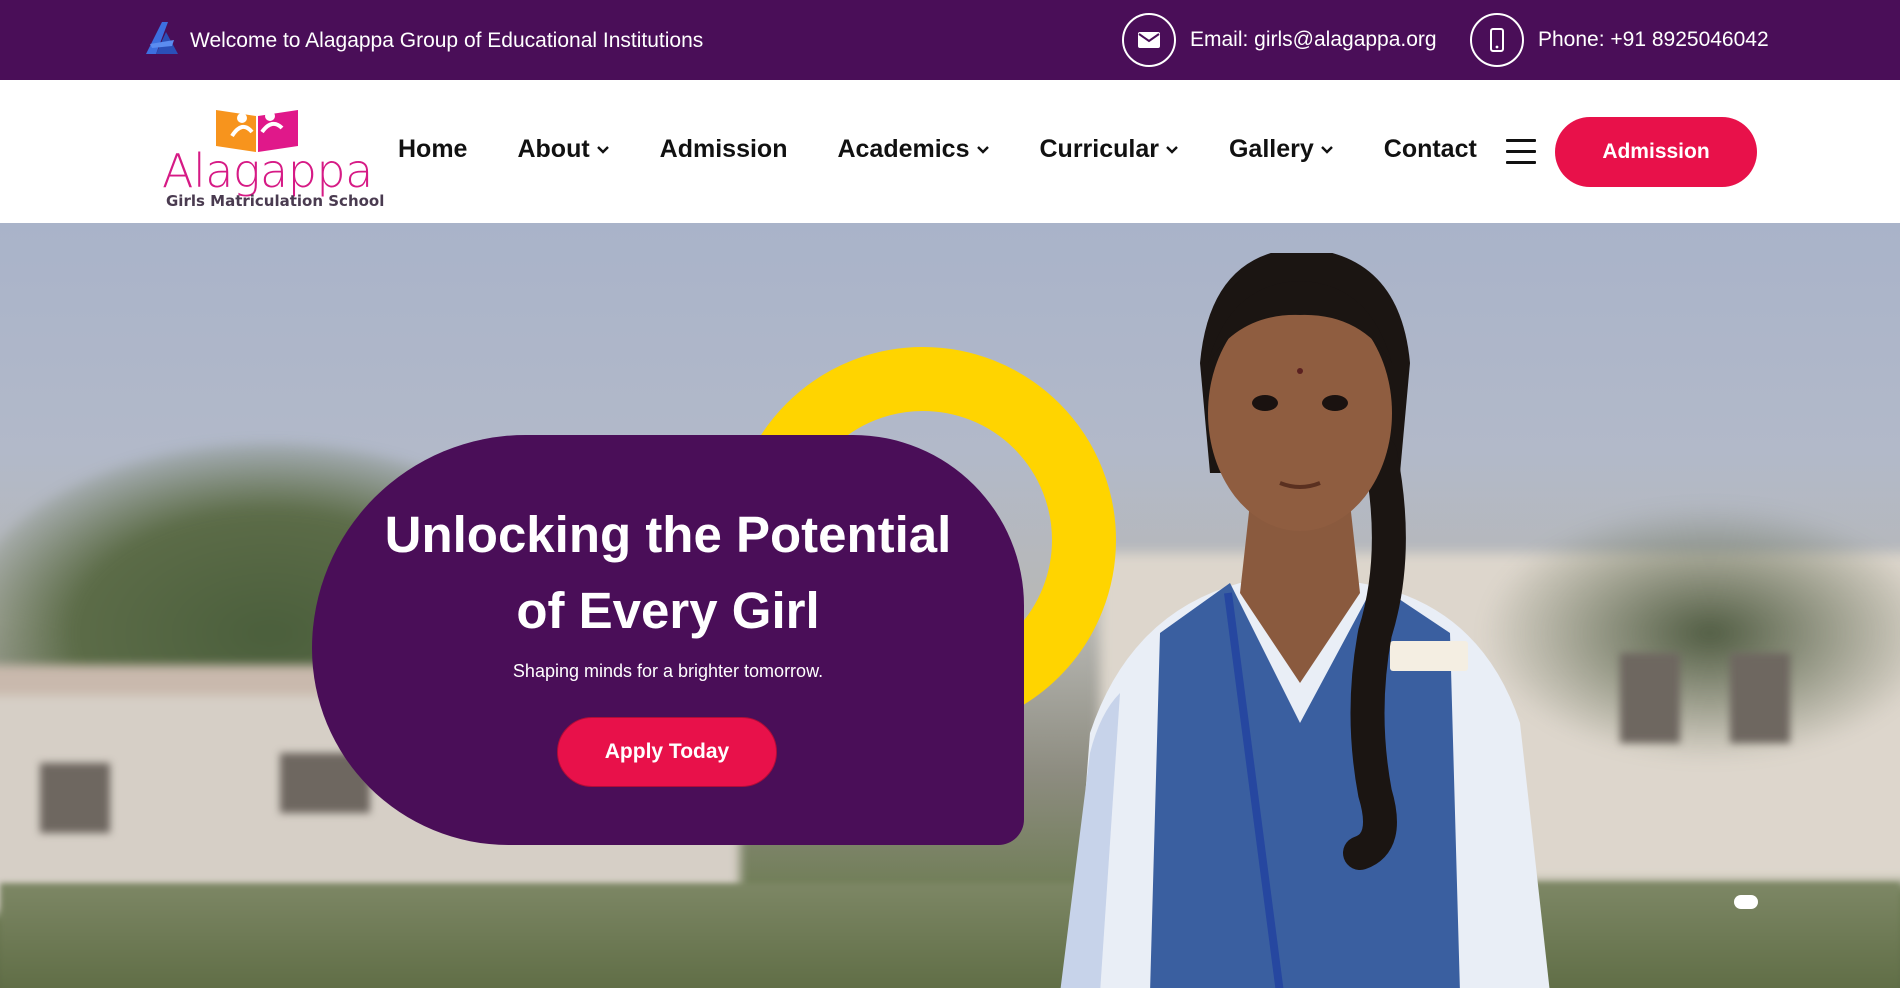 The height and width of the screenshot is (988, 1900). I want to click on nav-academics: Academics, so click(913, 149).